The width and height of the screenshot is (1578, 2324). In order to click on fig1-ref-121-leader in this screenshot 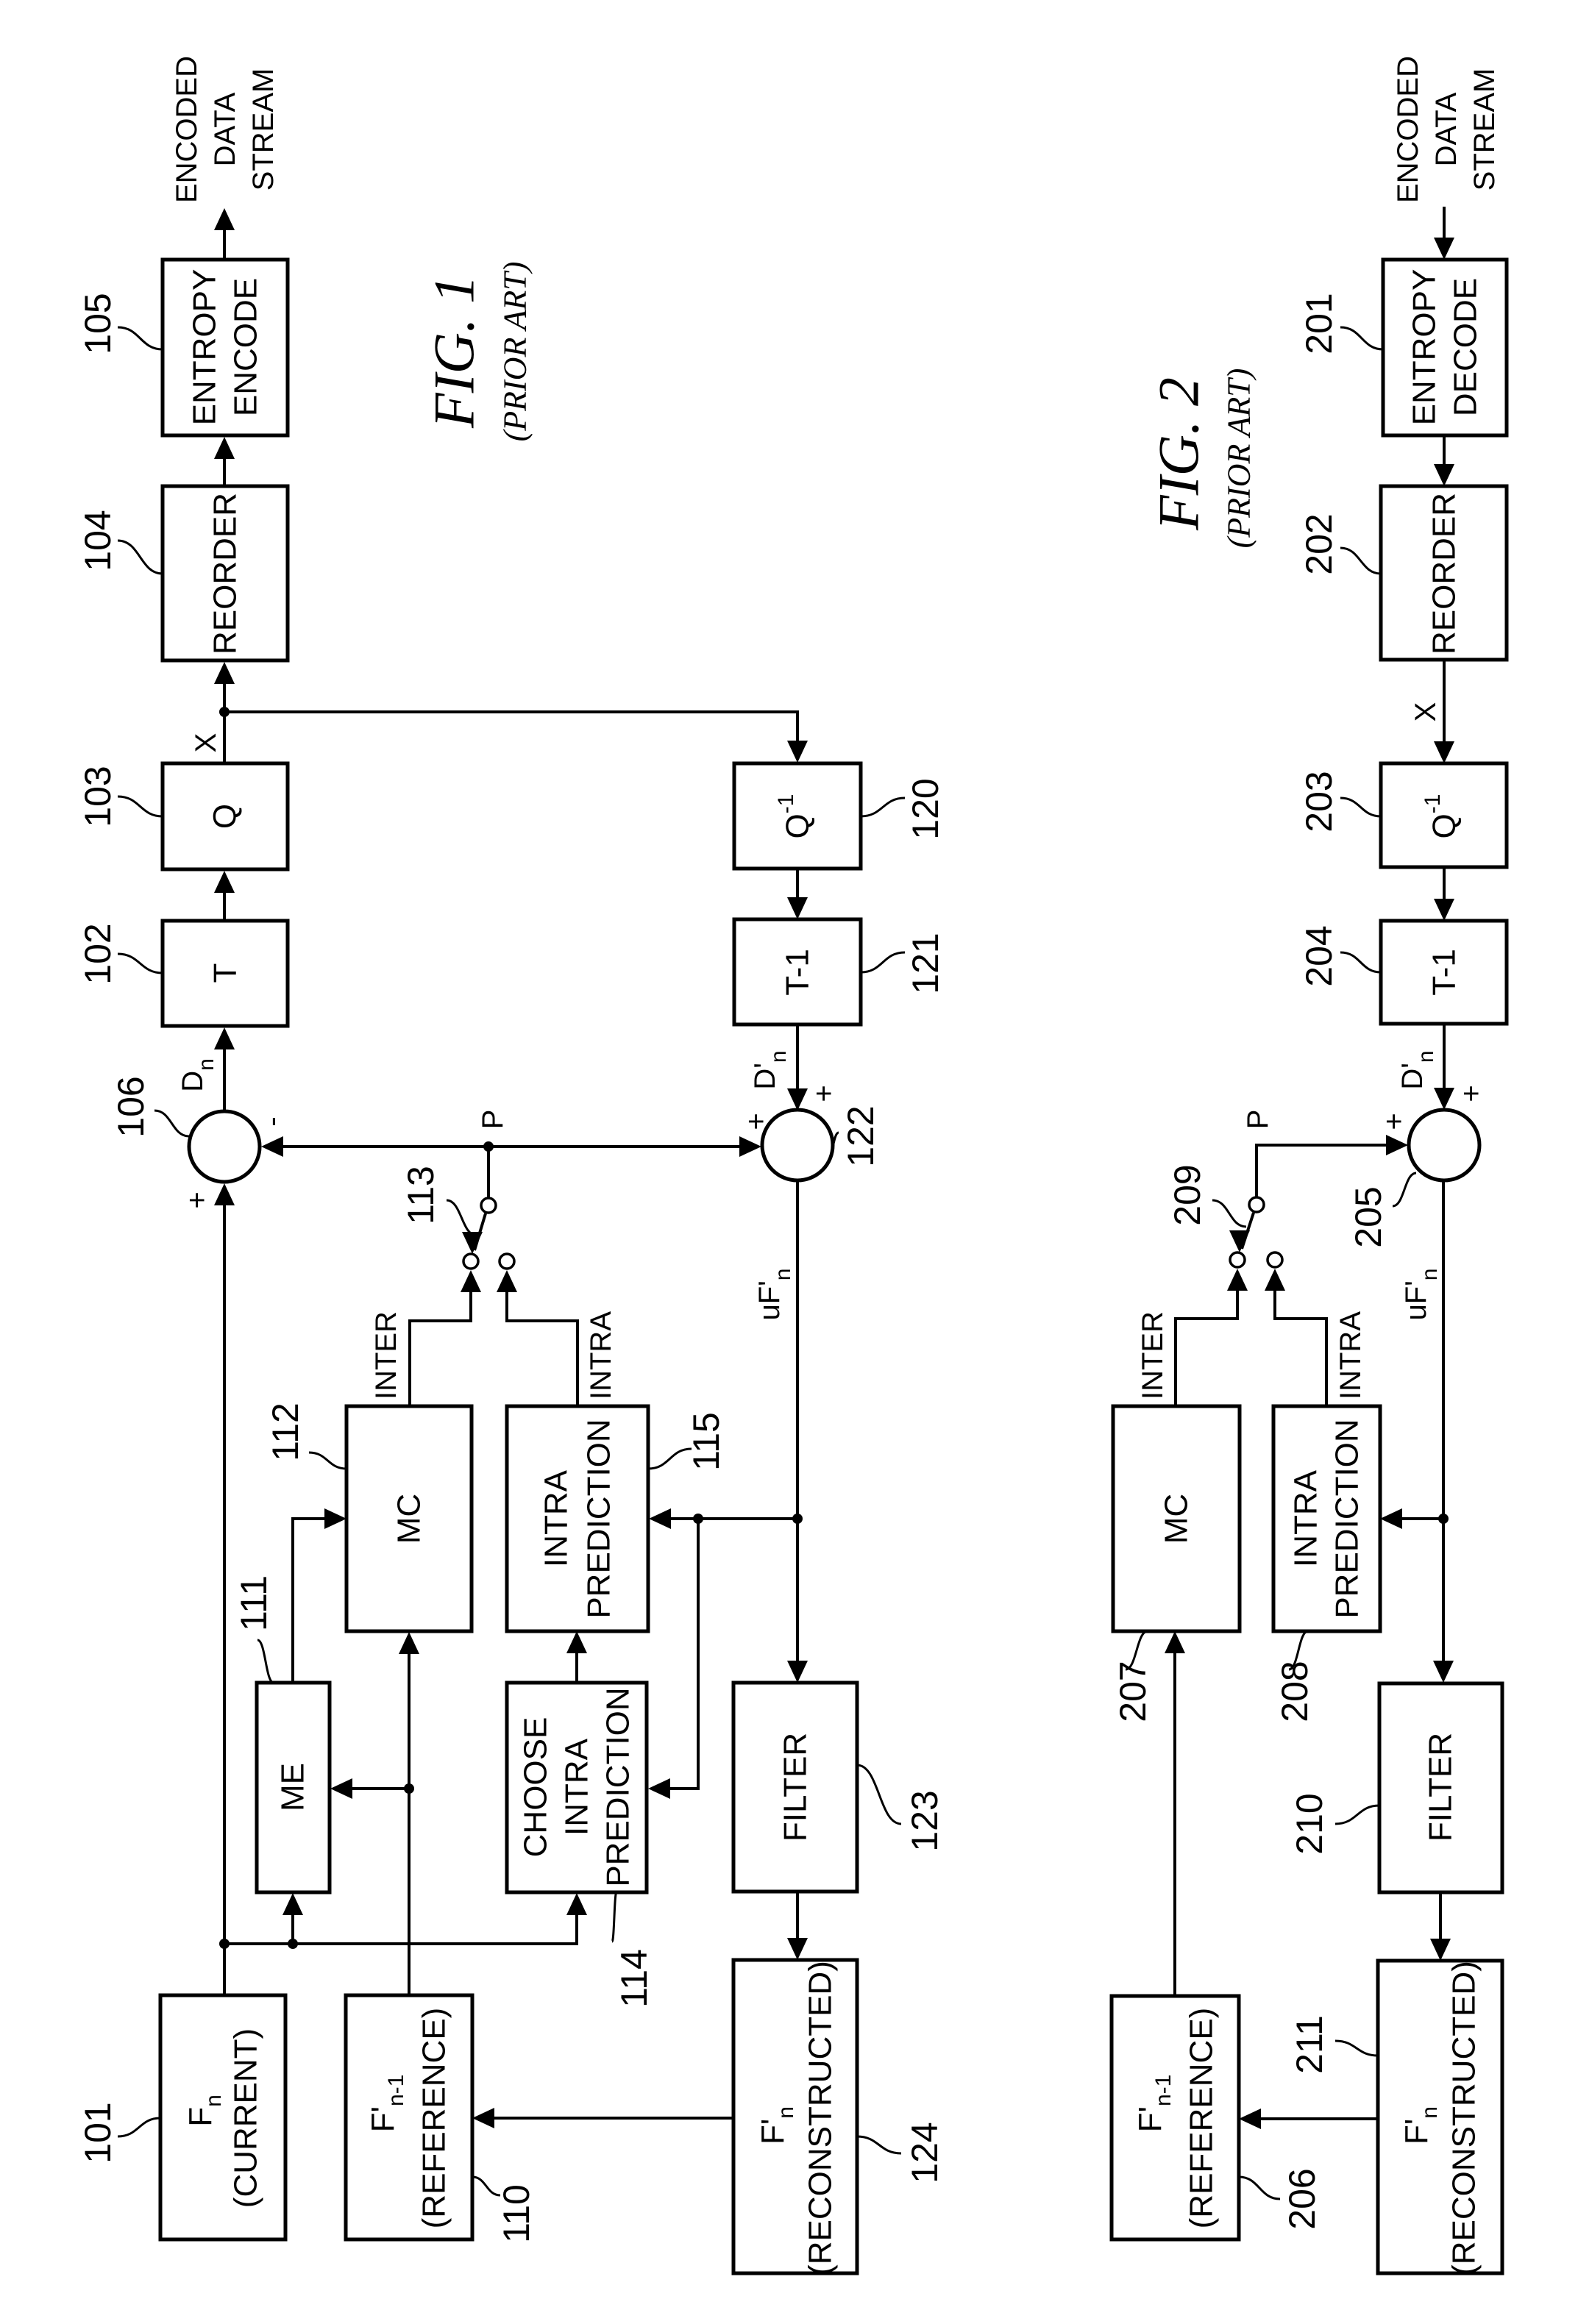, I will do `click(883, 962)`.